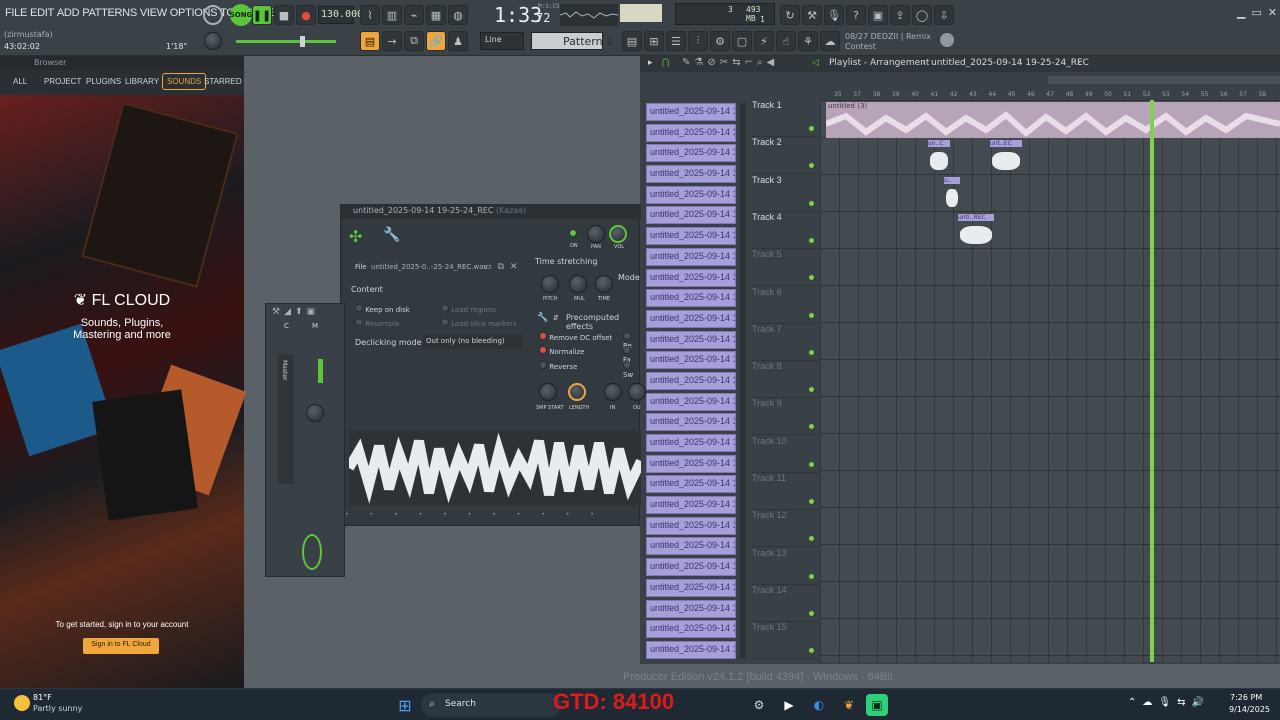 This screenshot has height=720, width=1280. What do you see at coordinates (830, 41) in the screenshot?
I see `cloud-icon: ☁` at bounding box center [830, 41].